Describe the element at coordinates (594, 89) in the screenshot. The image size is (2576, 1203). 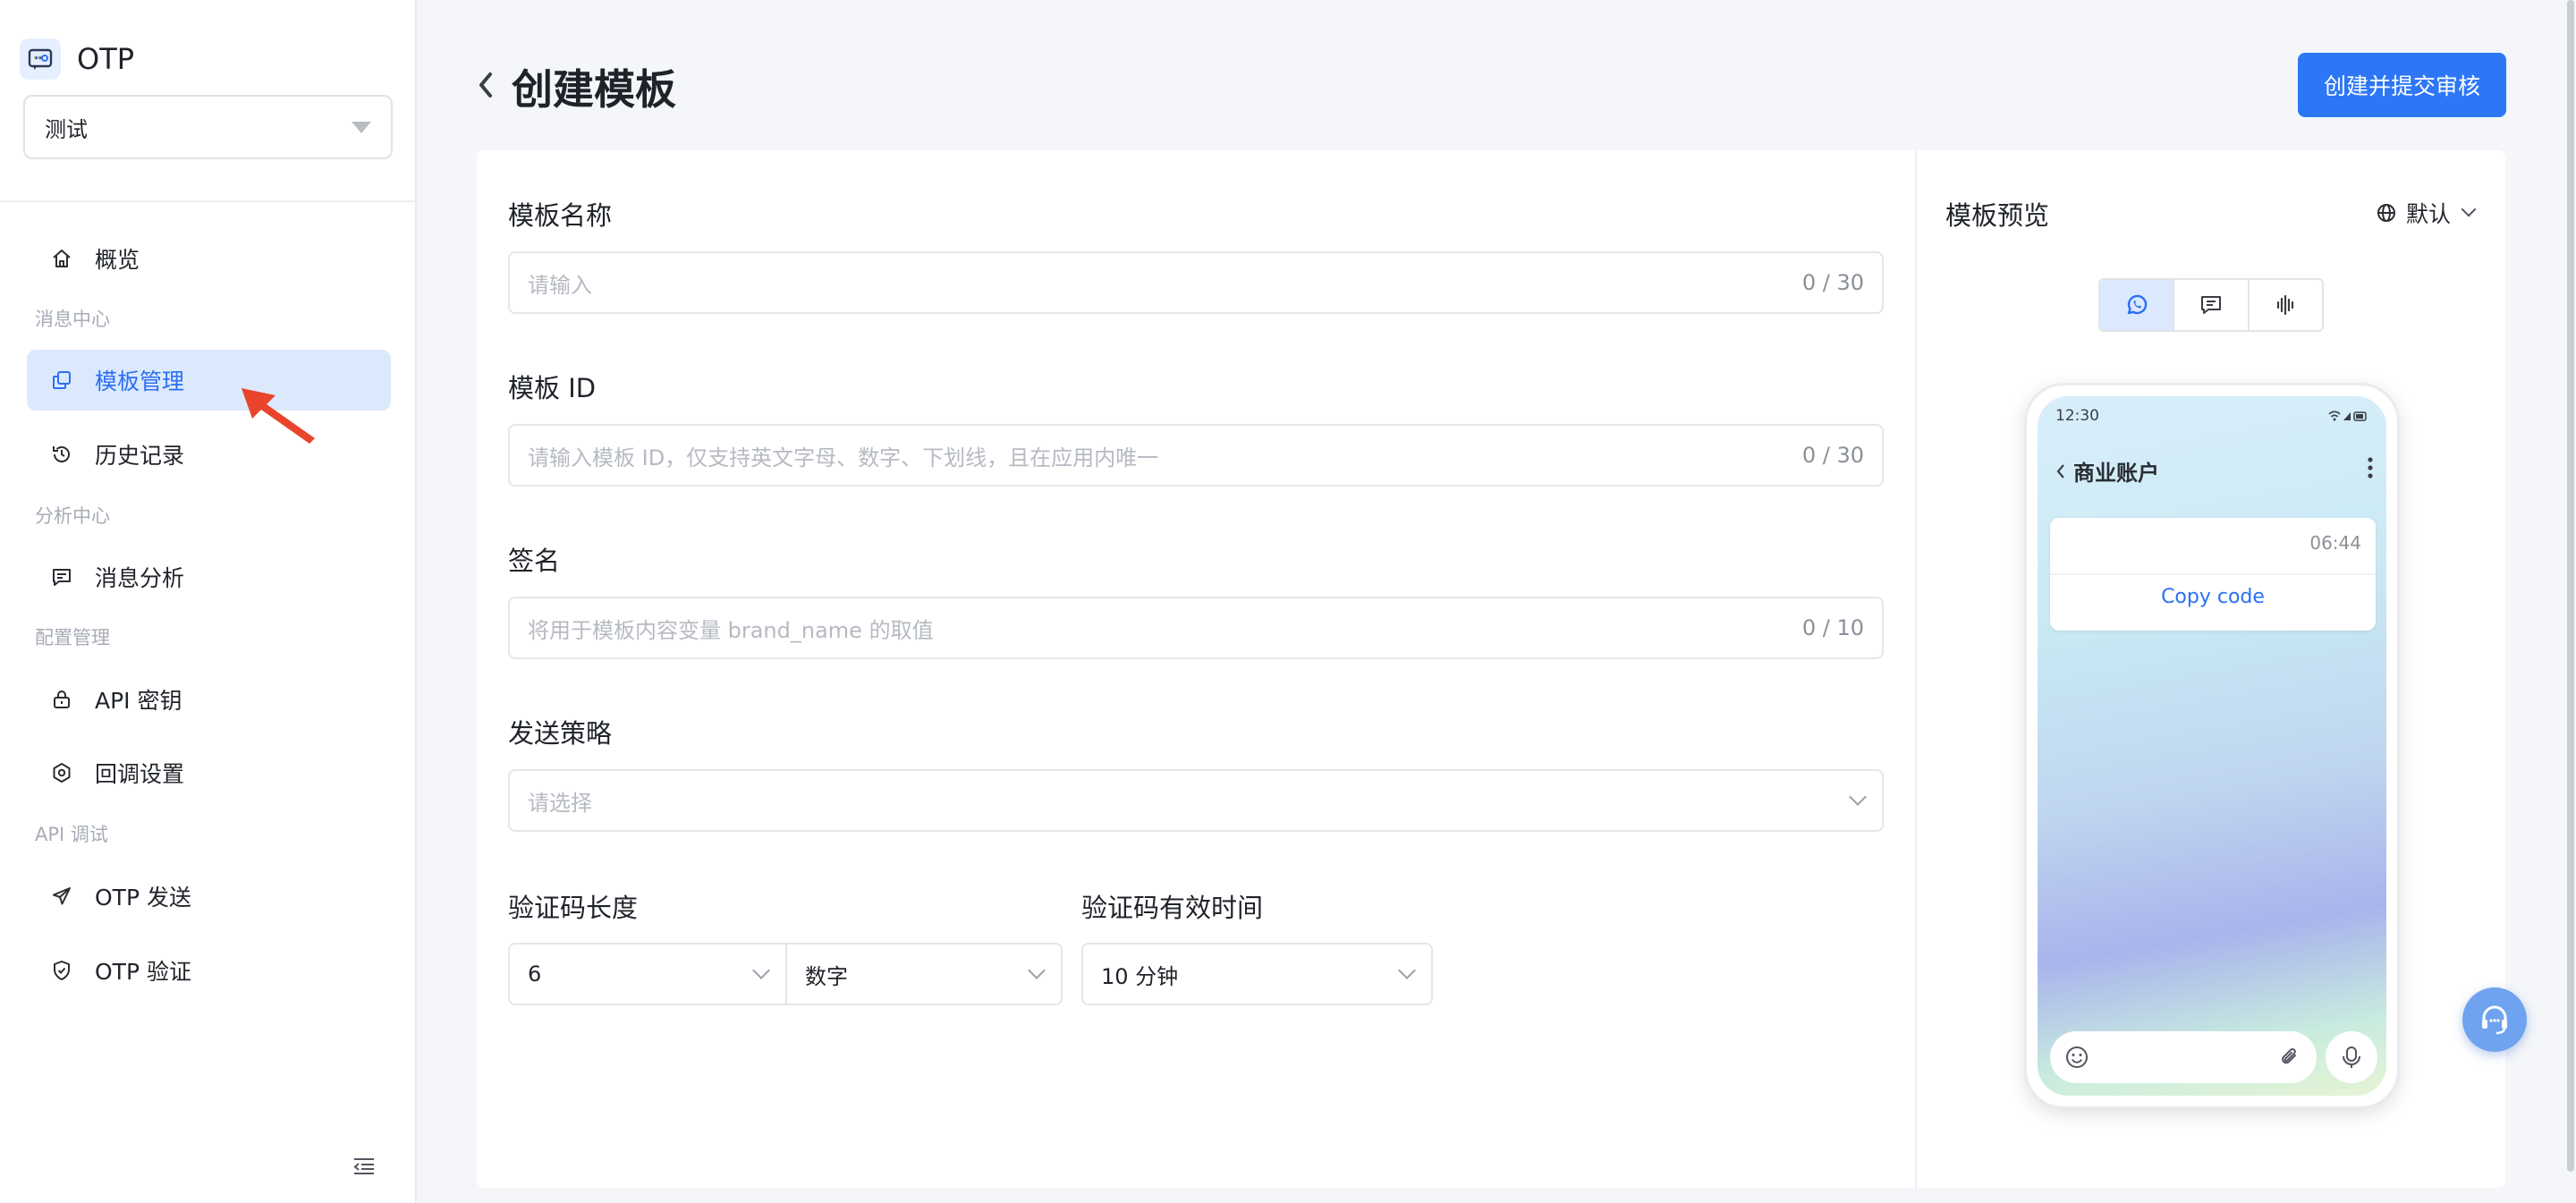
I see `page-title: 创建模板` at that location.